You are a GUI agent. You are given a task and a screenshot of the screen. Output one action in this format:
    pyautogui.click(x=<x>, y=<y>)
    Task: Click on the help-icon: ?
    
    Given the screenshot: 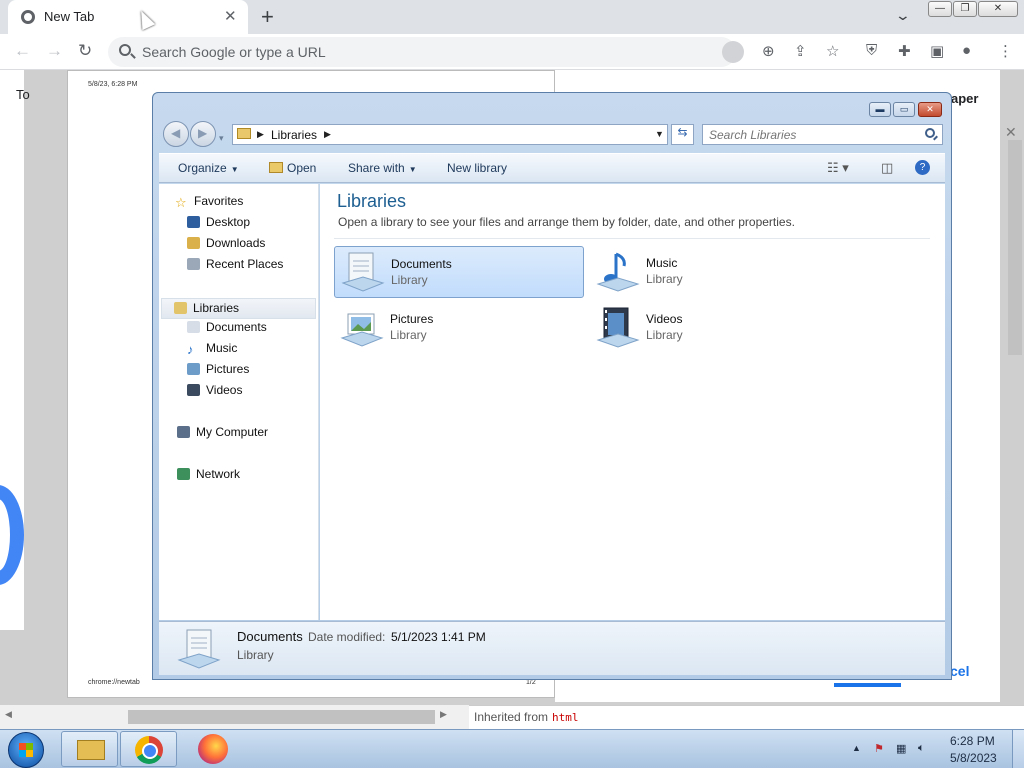 What is the action you would take?
    pyautogui.click(x=922, y=167)
    